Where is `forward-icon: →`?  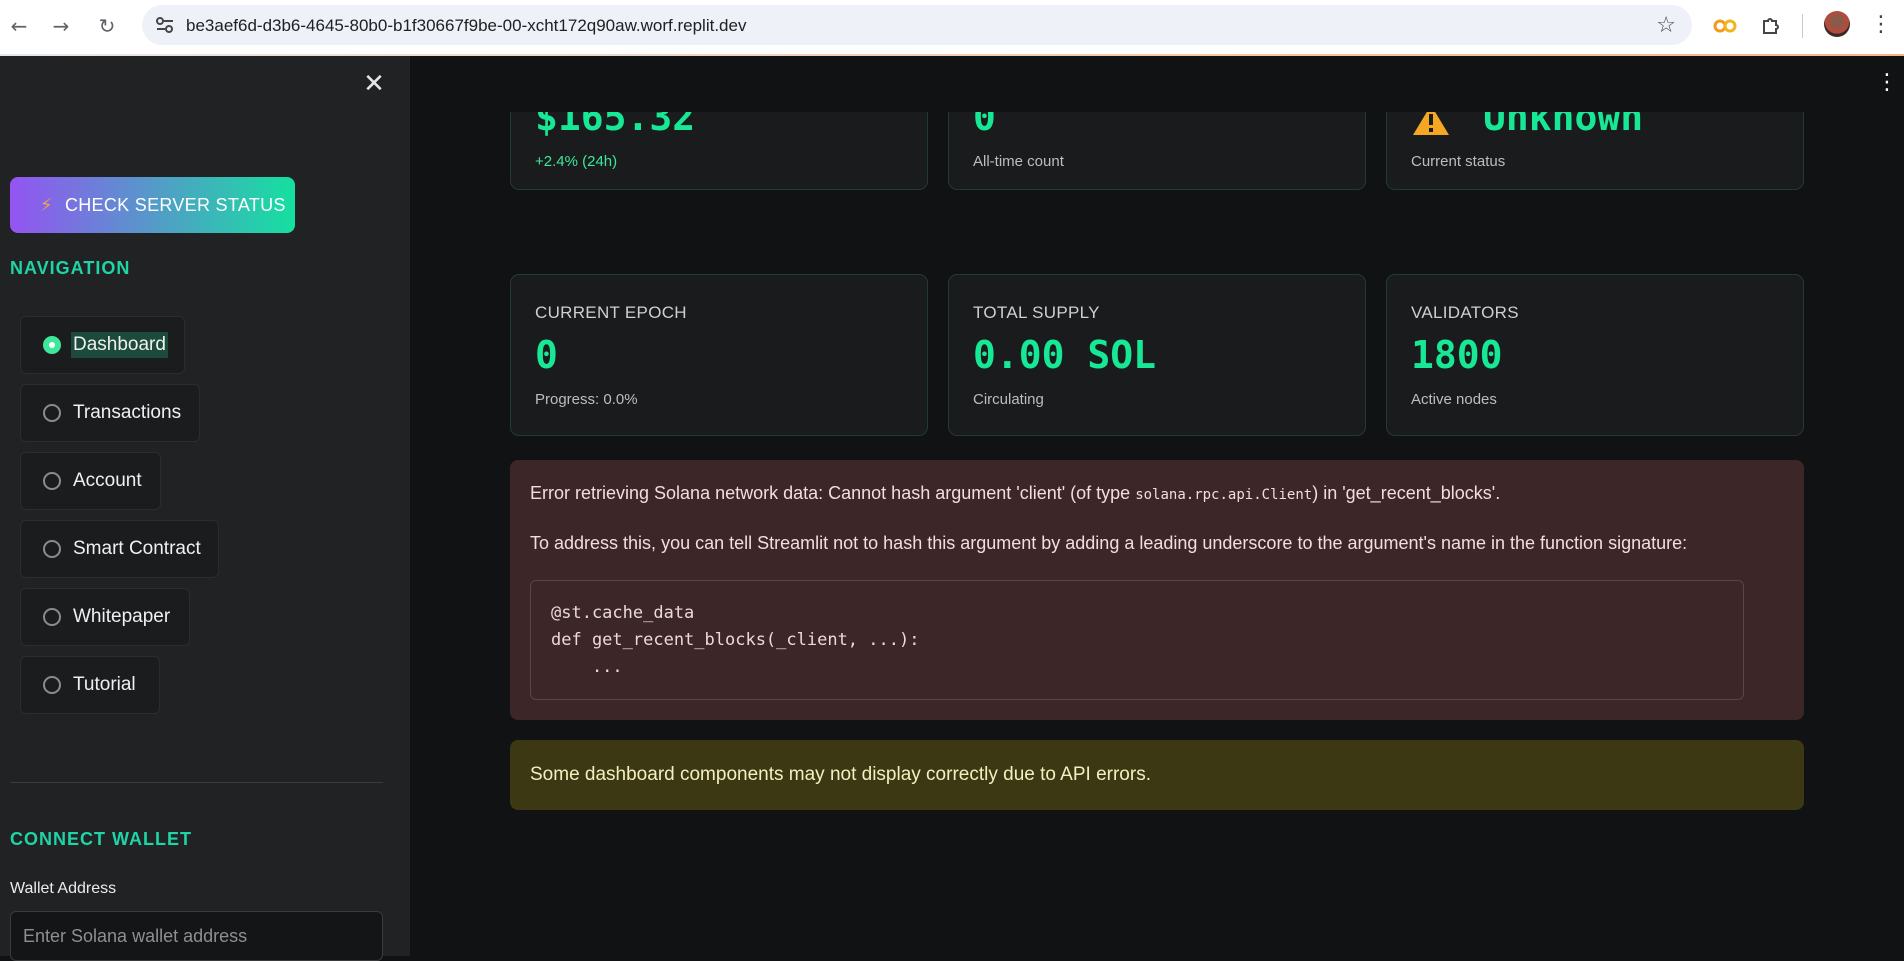
forward-icon: → is located at coordinates (61, 26).